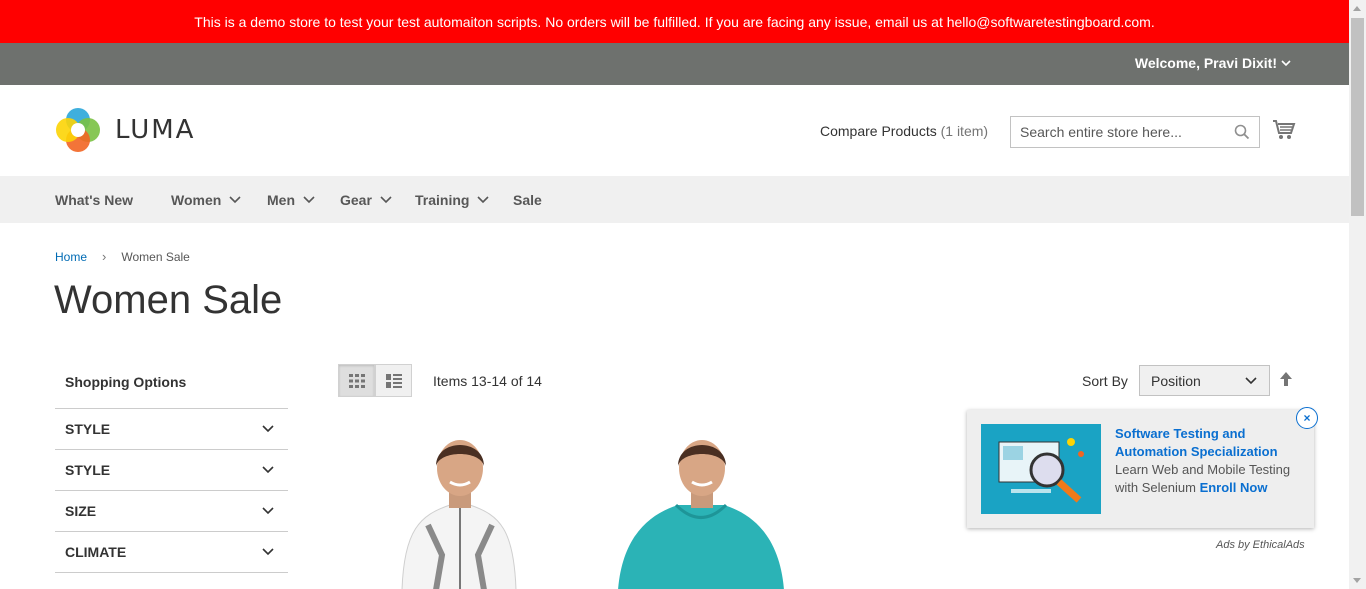  I want to click on nav-item-men: Men, so click(291, 200).